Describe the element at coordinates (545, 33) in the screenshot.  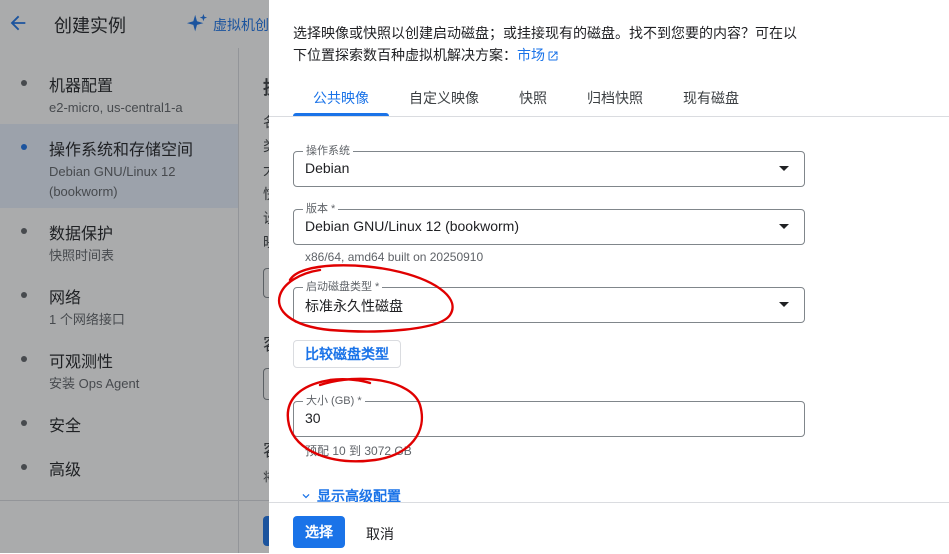
I see `intro-line1: 选择映像或快照以创建启动磁盘；或挂接现有的磁盘。找不到您要的内容？可在以` at that location.